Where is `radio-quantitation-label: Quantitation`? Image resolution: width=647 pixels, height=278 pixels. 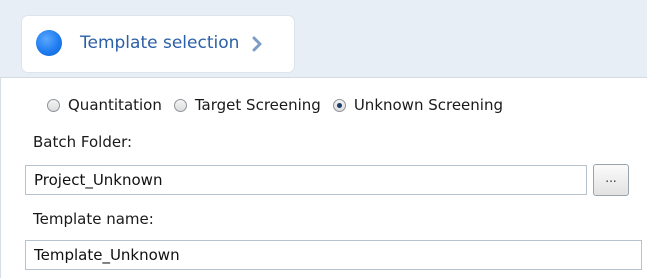 radio-quantitation-label: Quantitation is located at coordinates (115, 105).